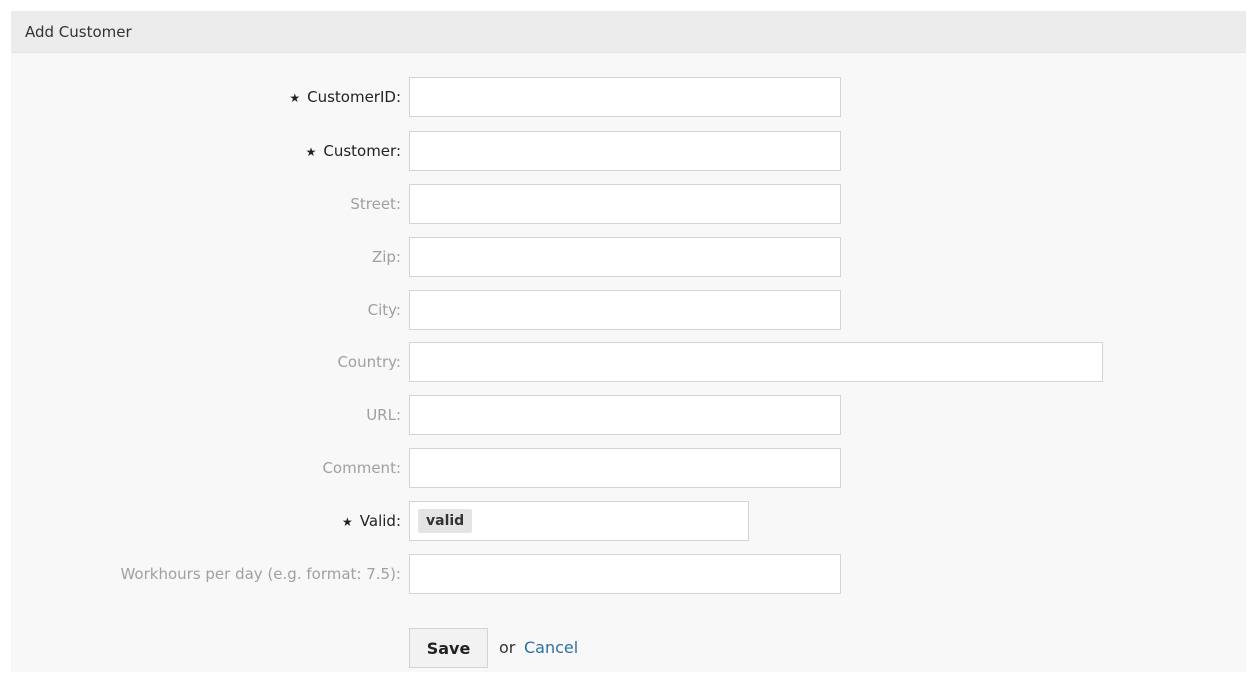 The height and width of the screenshot is (683, 1257). I want to click on workhours-input, so click(625, 574).